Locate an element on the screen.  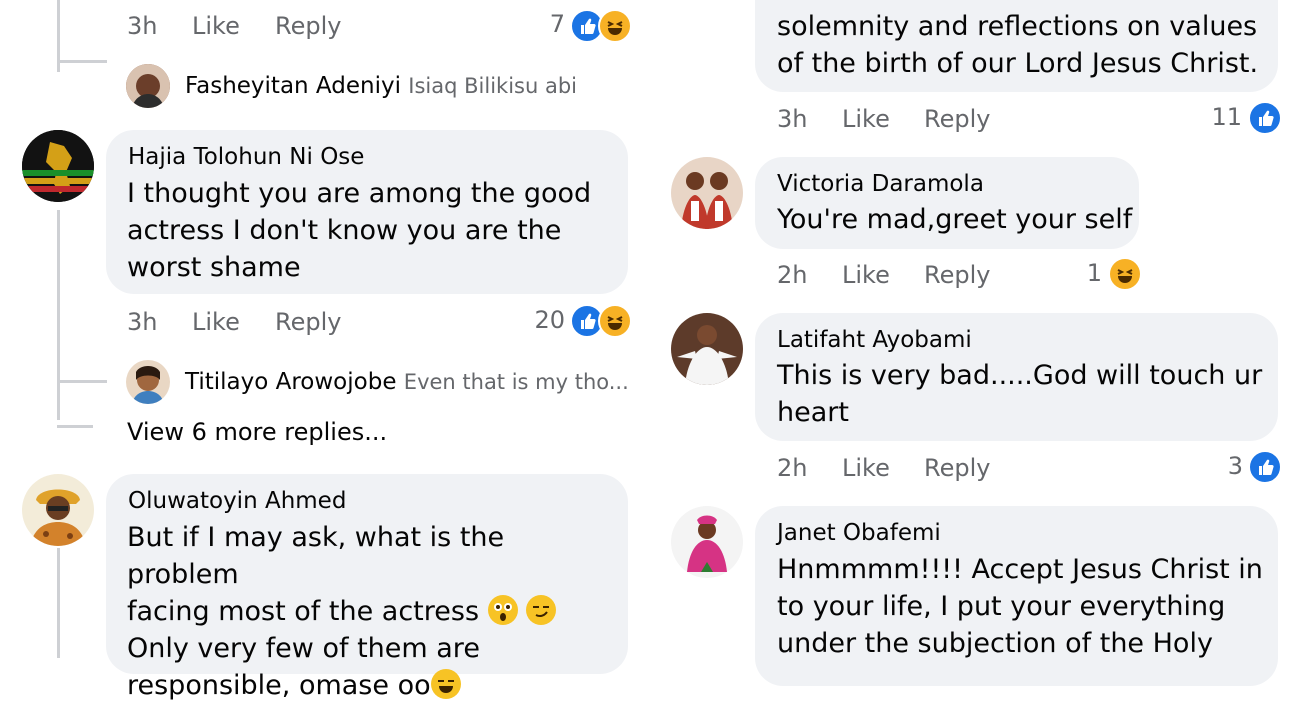
grin-emoji-icon is located at coordinates (445, 684).